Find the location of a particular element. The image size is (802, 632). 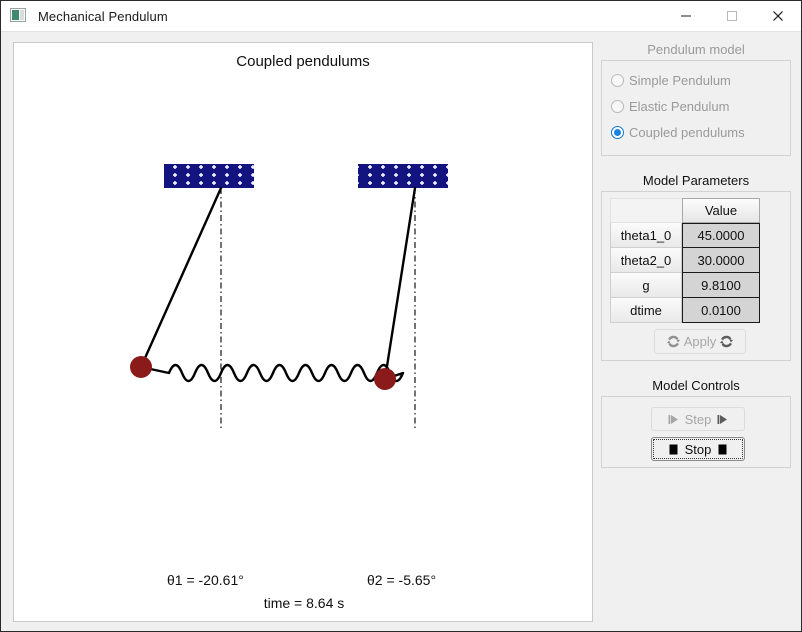

theta1-readout: θ1 = -20.61° is located at coordinates (205, 580).